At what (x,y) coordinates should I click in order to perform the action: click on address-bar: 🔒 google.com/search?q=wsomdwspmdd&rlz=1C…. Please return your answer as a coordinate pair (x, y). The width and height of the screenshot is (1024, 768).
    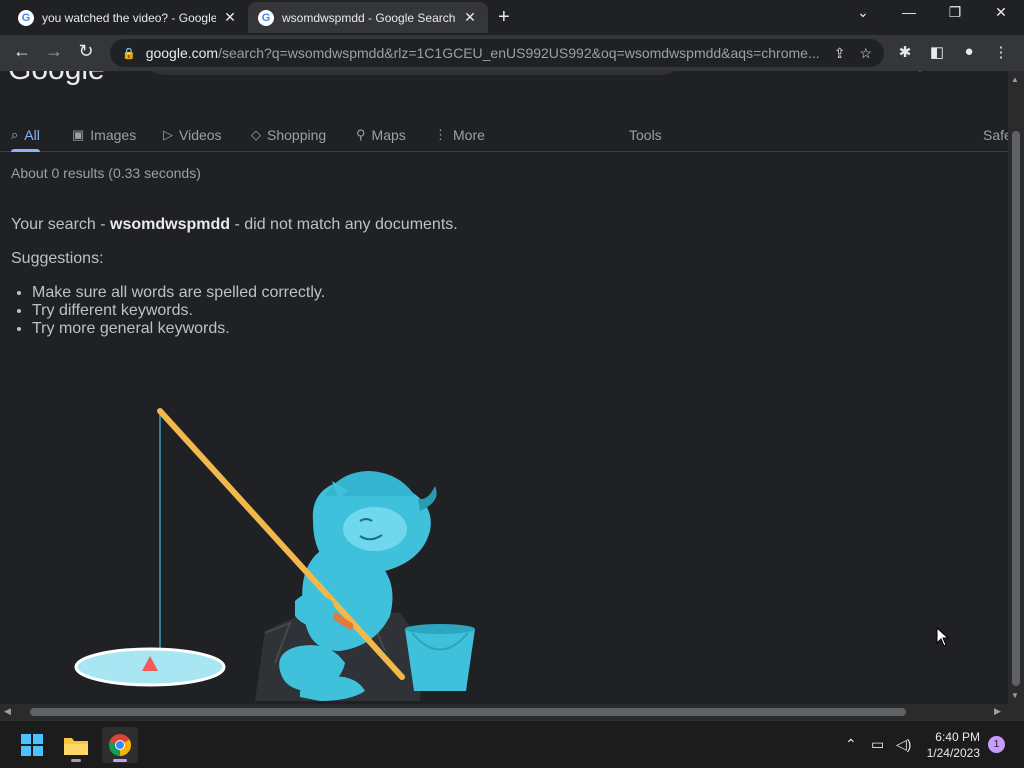
    Looking at the image, I should click on (497, 53).